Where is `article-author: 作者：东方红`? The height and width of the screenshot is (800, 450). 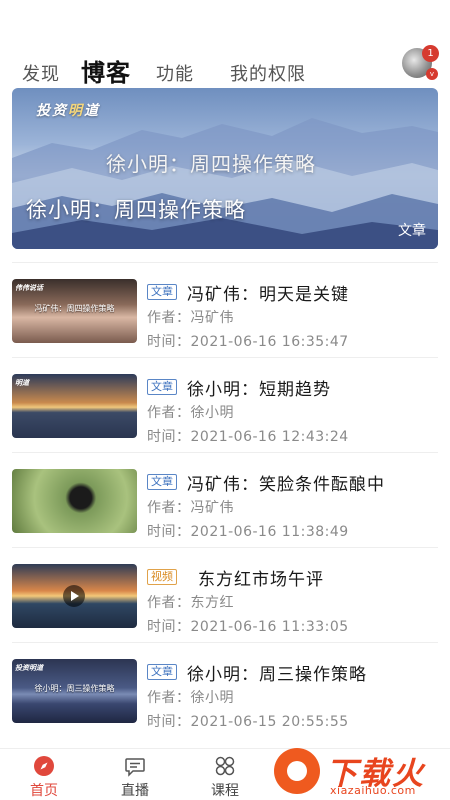
article-author: 作者：东方红 is located at coordinates (190, 603).